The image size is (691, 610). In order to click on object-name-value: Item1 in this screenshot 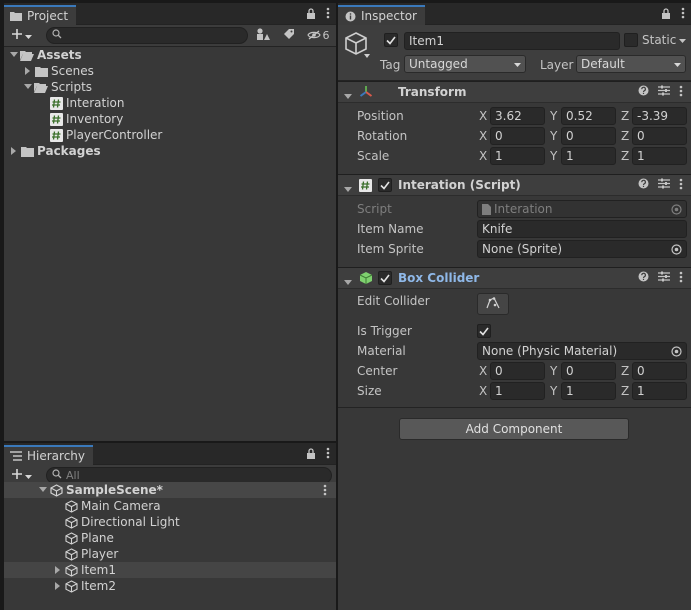, I will do `click(426, 41)`.